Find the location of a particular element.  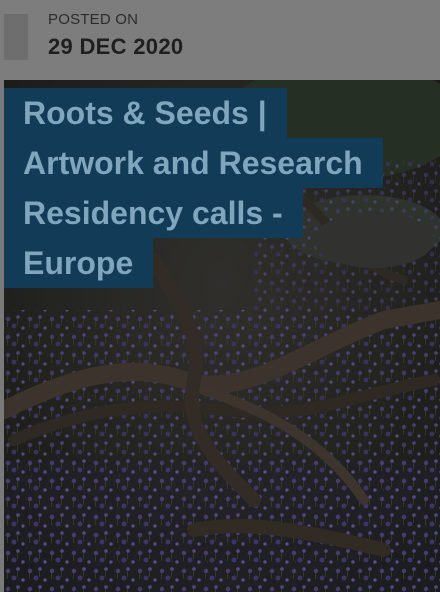

meta-accent-bar is located at coordinates (16, 37).